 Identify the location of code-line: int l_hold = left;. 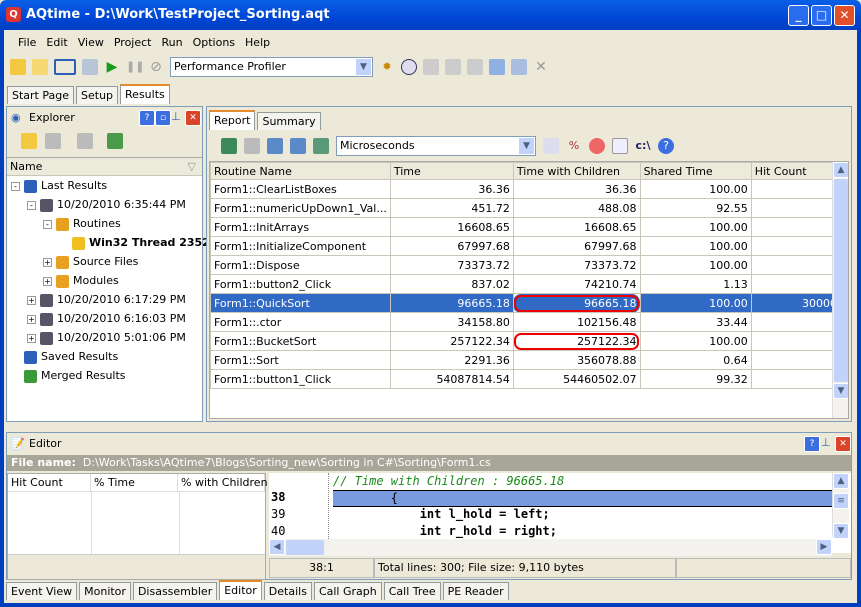
(582, 515).